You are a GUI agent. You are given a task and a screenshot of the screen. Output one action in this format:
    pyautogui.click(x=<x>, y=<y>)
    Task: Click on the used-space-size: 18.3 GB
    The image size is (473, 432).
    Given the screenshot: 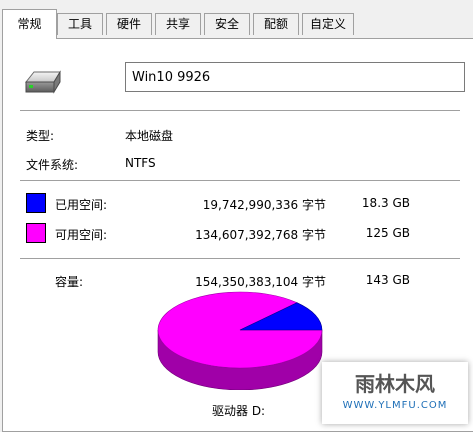 What is the action you would take?
    pyautogui.click(x=385, y=203)
    